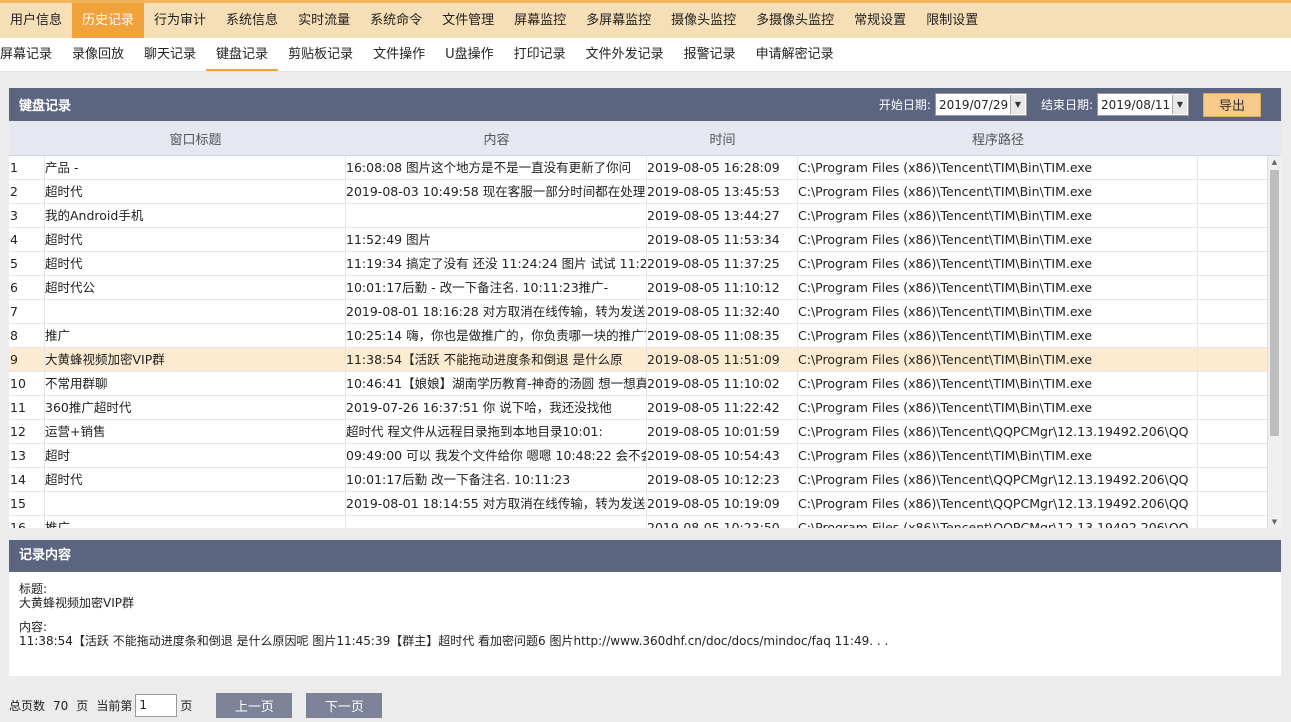  Describe the element at coordinates (980, 104) in the screenshot. I see `start-date-select: 2019/07/29 ▼` at that location.